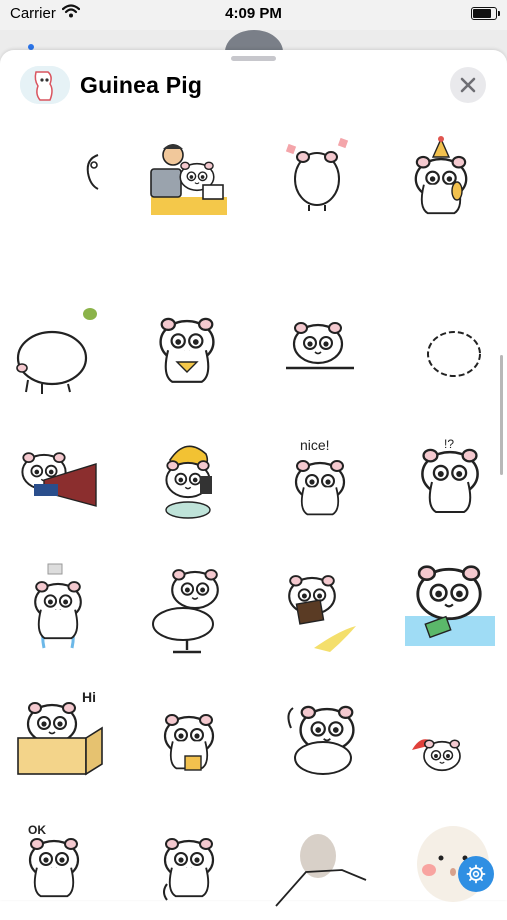 The width and height of the screenshot is (507, 920). I want to click on close-button, so click(468, 85).